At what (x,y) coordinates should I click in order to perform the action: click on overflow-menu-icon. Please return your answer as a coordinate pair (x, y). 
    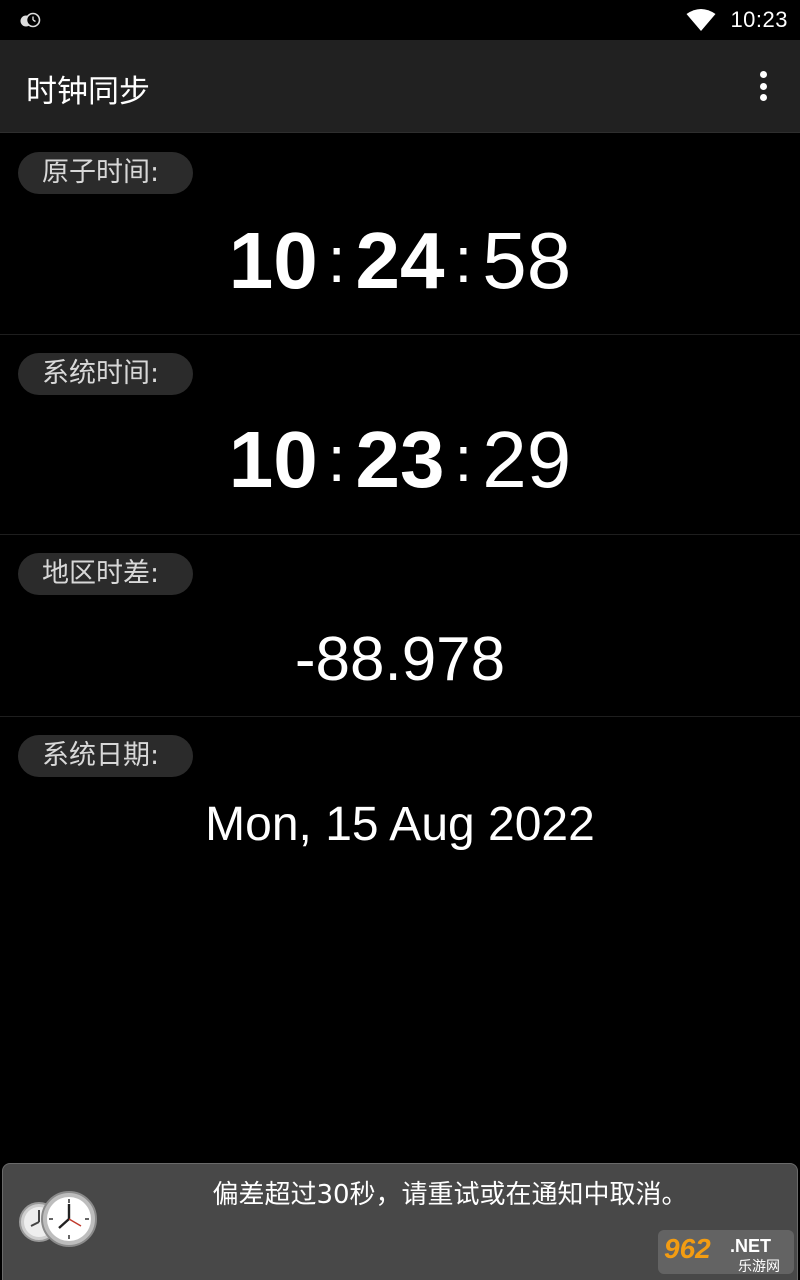
    Looking at the image, I should click on (763, 86).